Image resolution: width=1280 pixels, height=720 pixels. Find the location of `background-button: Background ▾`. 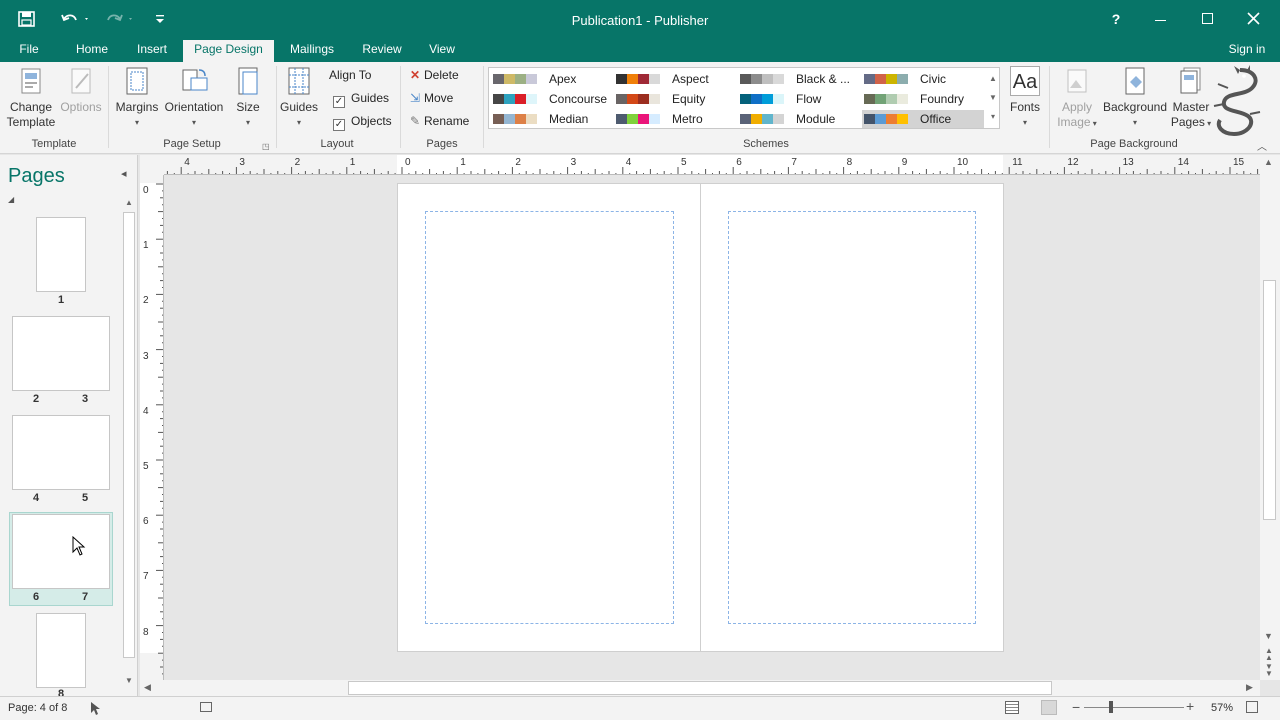

background-button: Background ▾ is located at coordinates (1135, 98).